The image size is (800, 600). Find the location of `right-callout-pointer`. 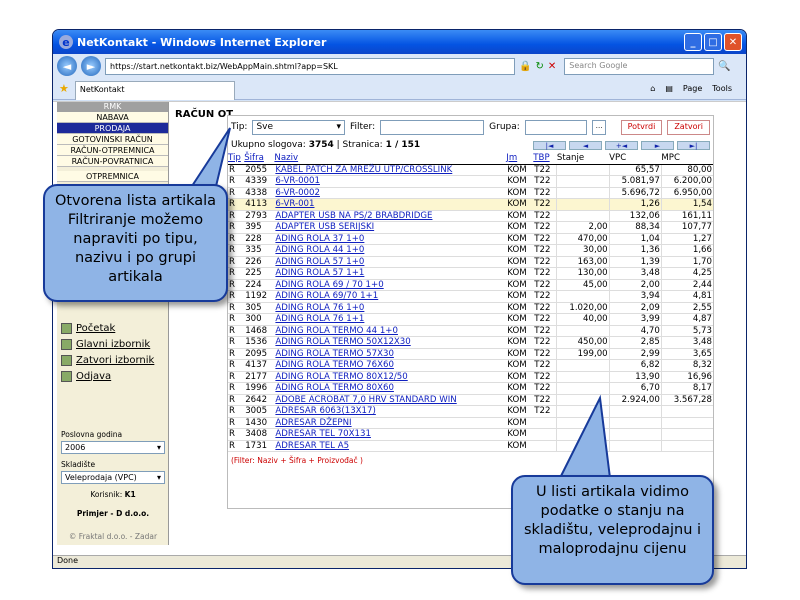

right-callout-pointer is located at coordinates (585, 436).